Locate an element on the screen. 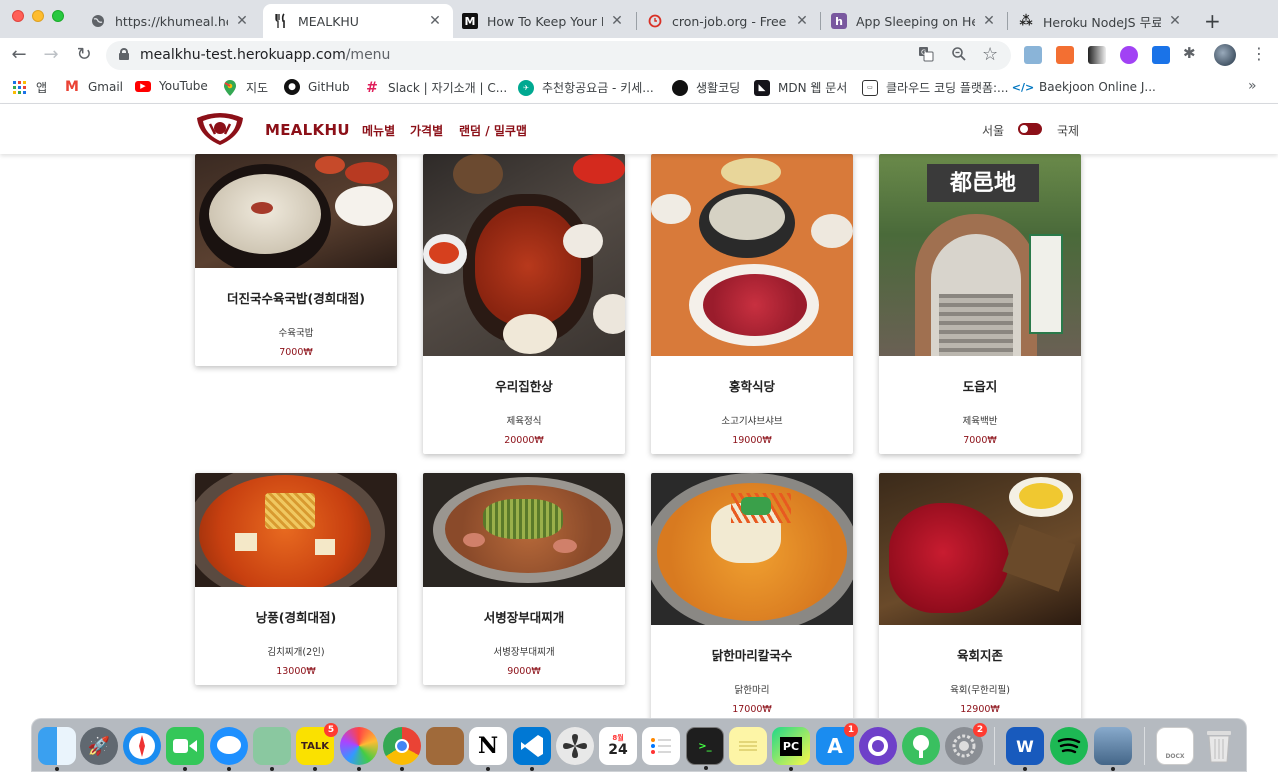 The image size is (1278, 772). word-label: W is located at coordinates (1025, 746).